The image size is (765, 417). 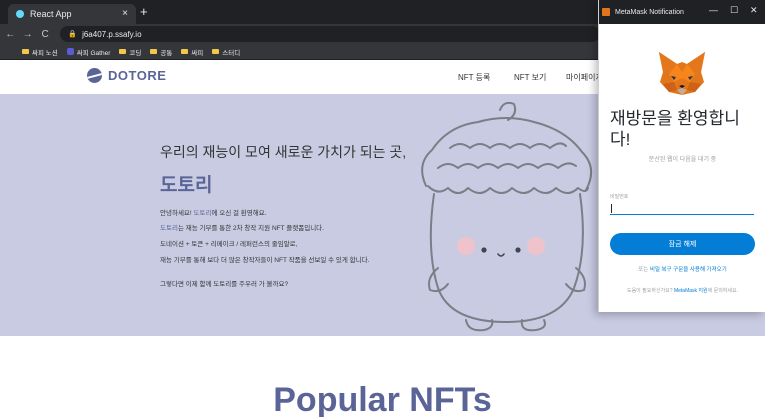 I want to click on restore-row: 또는 비밀 복구 구문을 사용해 가져오기, so click(x=682, y=269).